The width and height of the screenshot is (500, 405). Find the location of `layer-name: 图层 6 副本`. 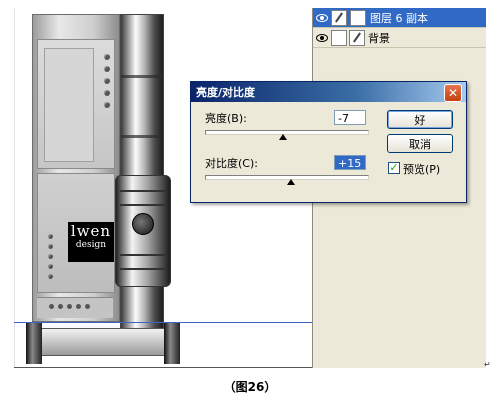

layer-name: 图层 6 副本 is located at coordinates (399, 18).